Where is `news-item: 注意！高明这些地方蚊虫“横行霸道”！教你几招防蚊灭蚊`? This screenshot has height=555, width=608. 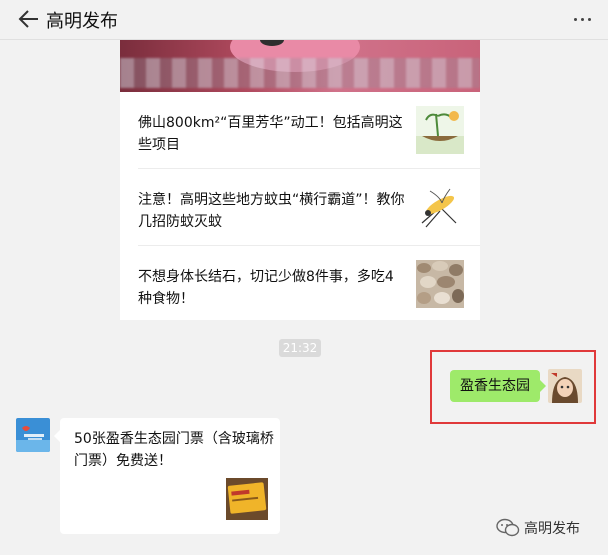 news-item: 注意！高明这些地方蚊虫“横行霸道”！教你几招防蚊灭蚊 is located at coordinates (300, 207).